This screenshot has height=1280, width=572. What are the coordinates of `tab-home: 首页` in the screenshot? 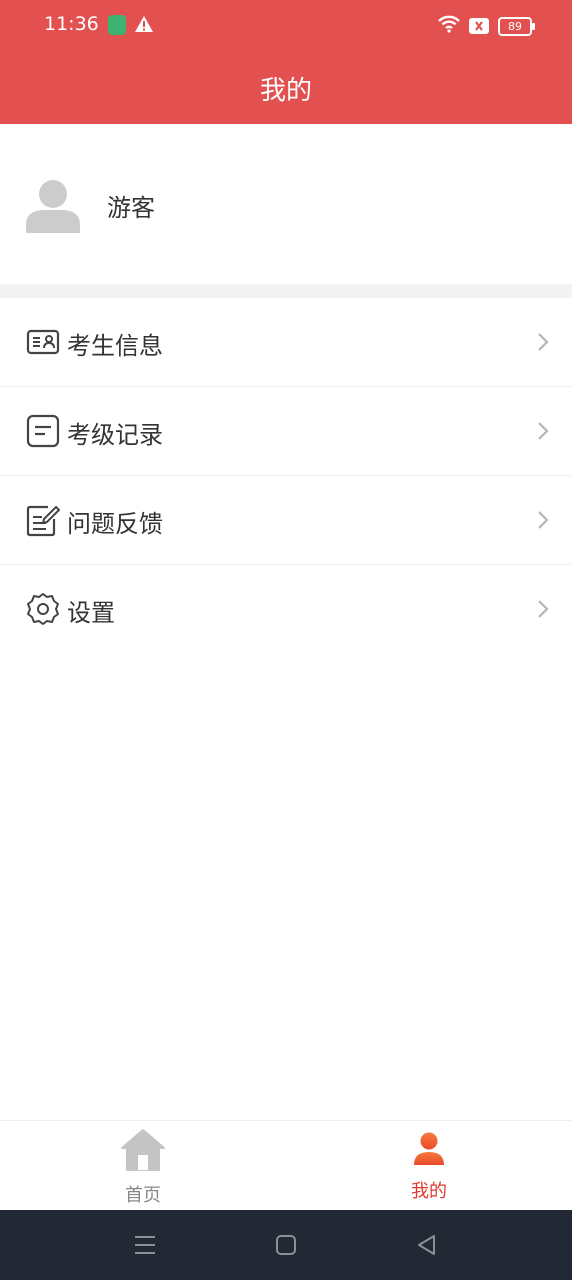 It's located at (143, 1166).